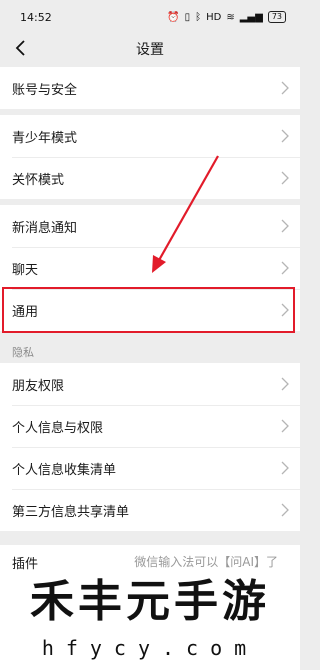 Image resolution: width=320 pixels, height=670 pixels. What do you see at coordinates (58, 428) in the screenshot?
I see `item-label: 个人信息与权限` at bounding box center [58, 428].